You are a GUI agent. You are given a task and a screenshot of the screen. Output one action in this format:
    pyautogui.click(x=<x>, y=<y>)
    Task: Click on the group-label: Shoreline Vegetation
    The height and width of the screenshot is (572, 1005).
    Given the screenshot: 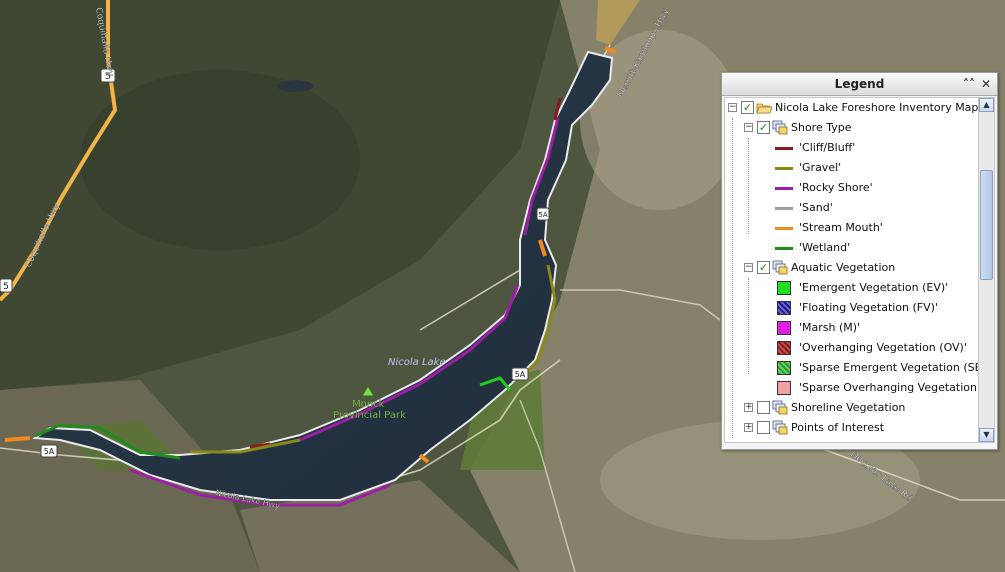 What is the action you would take?
    pyautogui.click(x=848, y=407)
    